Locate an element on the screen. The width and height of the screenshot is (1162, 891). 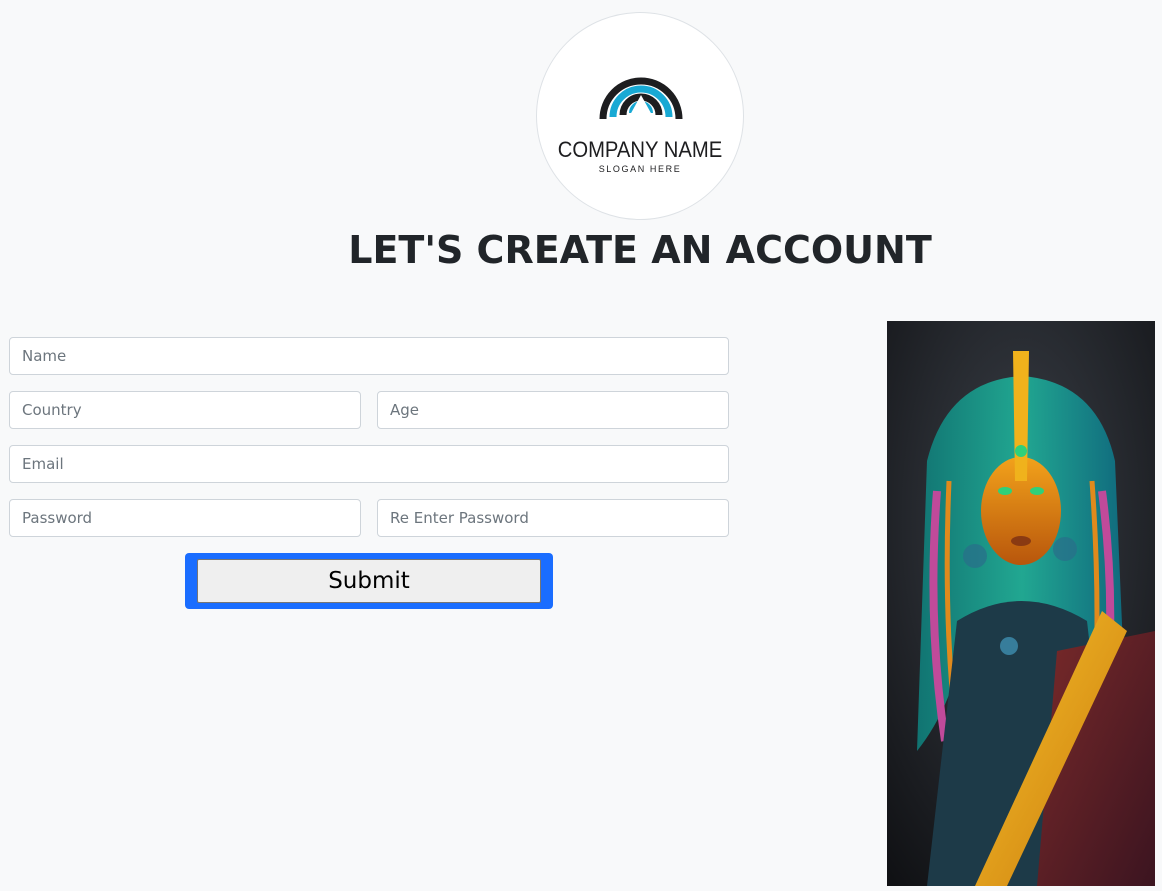
company-logo: COMPANY NAME SLOGAN HERE is located at coordinates (640, 116).